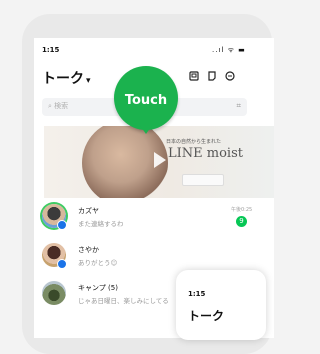  I want to click on banner-brand: LINE moist, so click(205, 153).